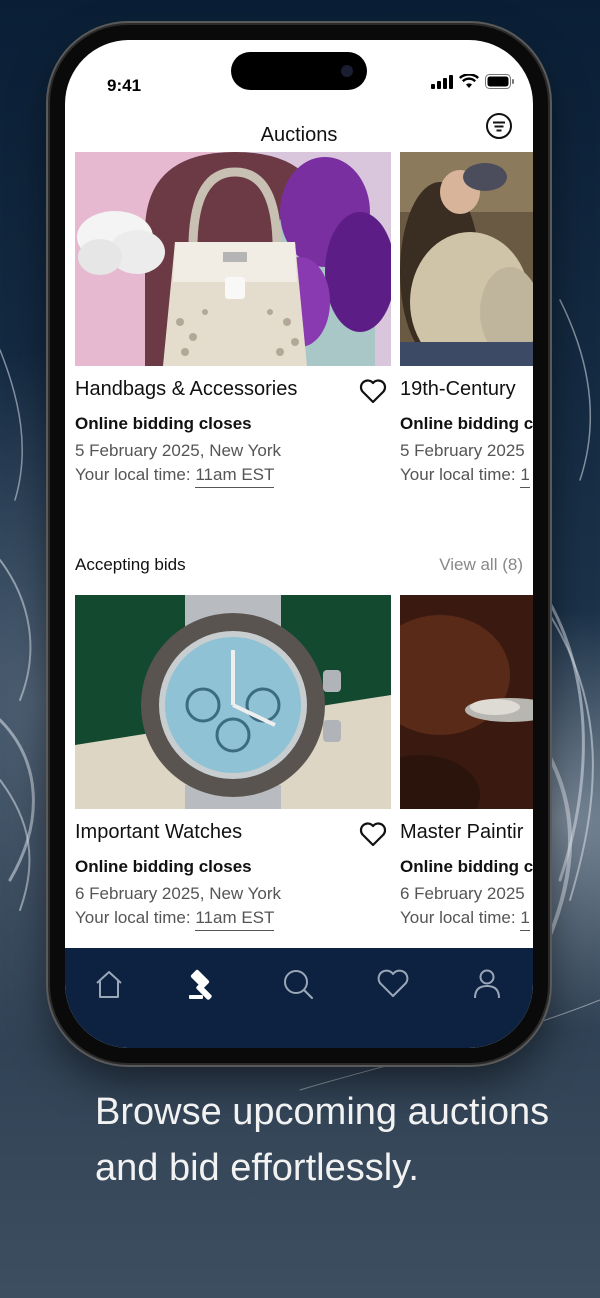  What do you see at coordinates (186, 389) in the screenshot?
I see `card-title: Handbags & Accessories` at bounding box center [186, 389].